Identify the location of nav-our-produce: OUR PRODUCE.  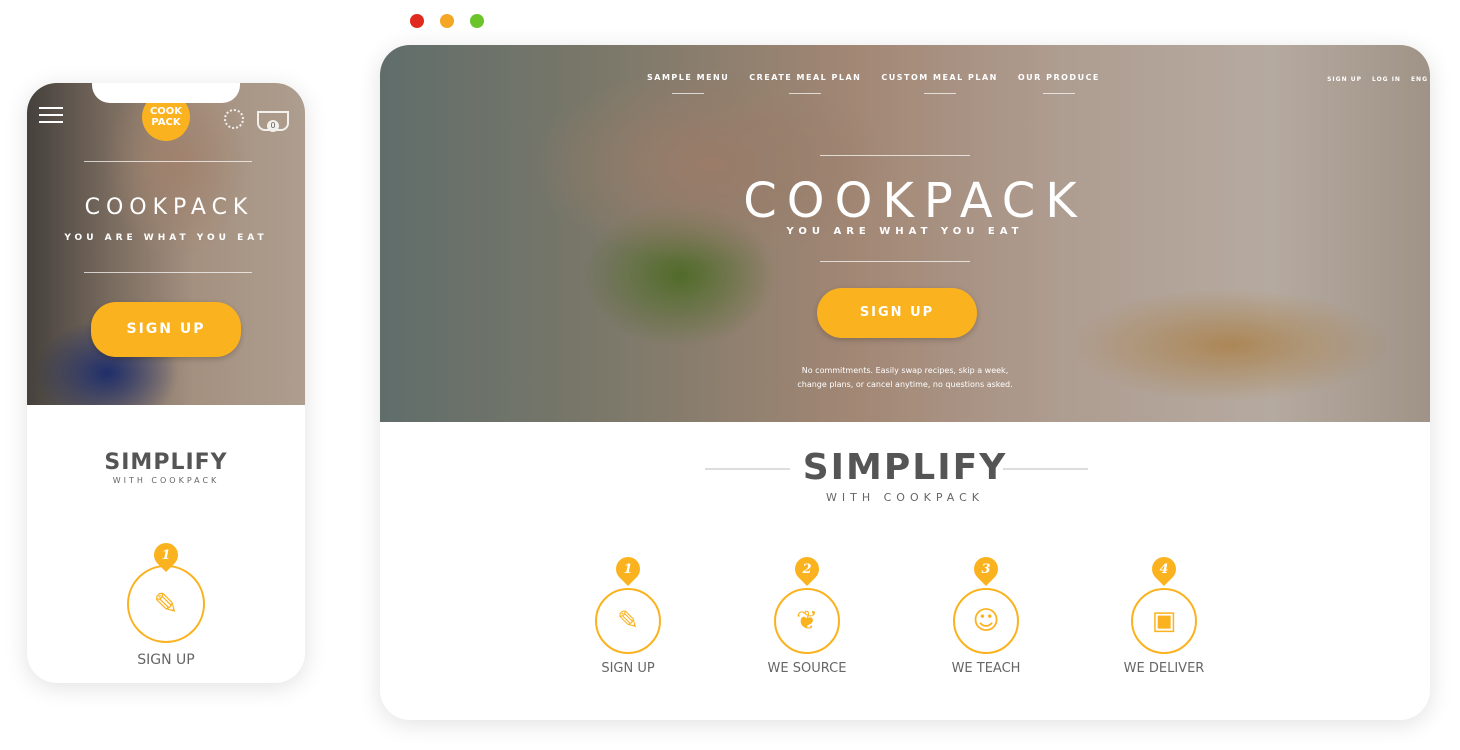
(1059, 83).